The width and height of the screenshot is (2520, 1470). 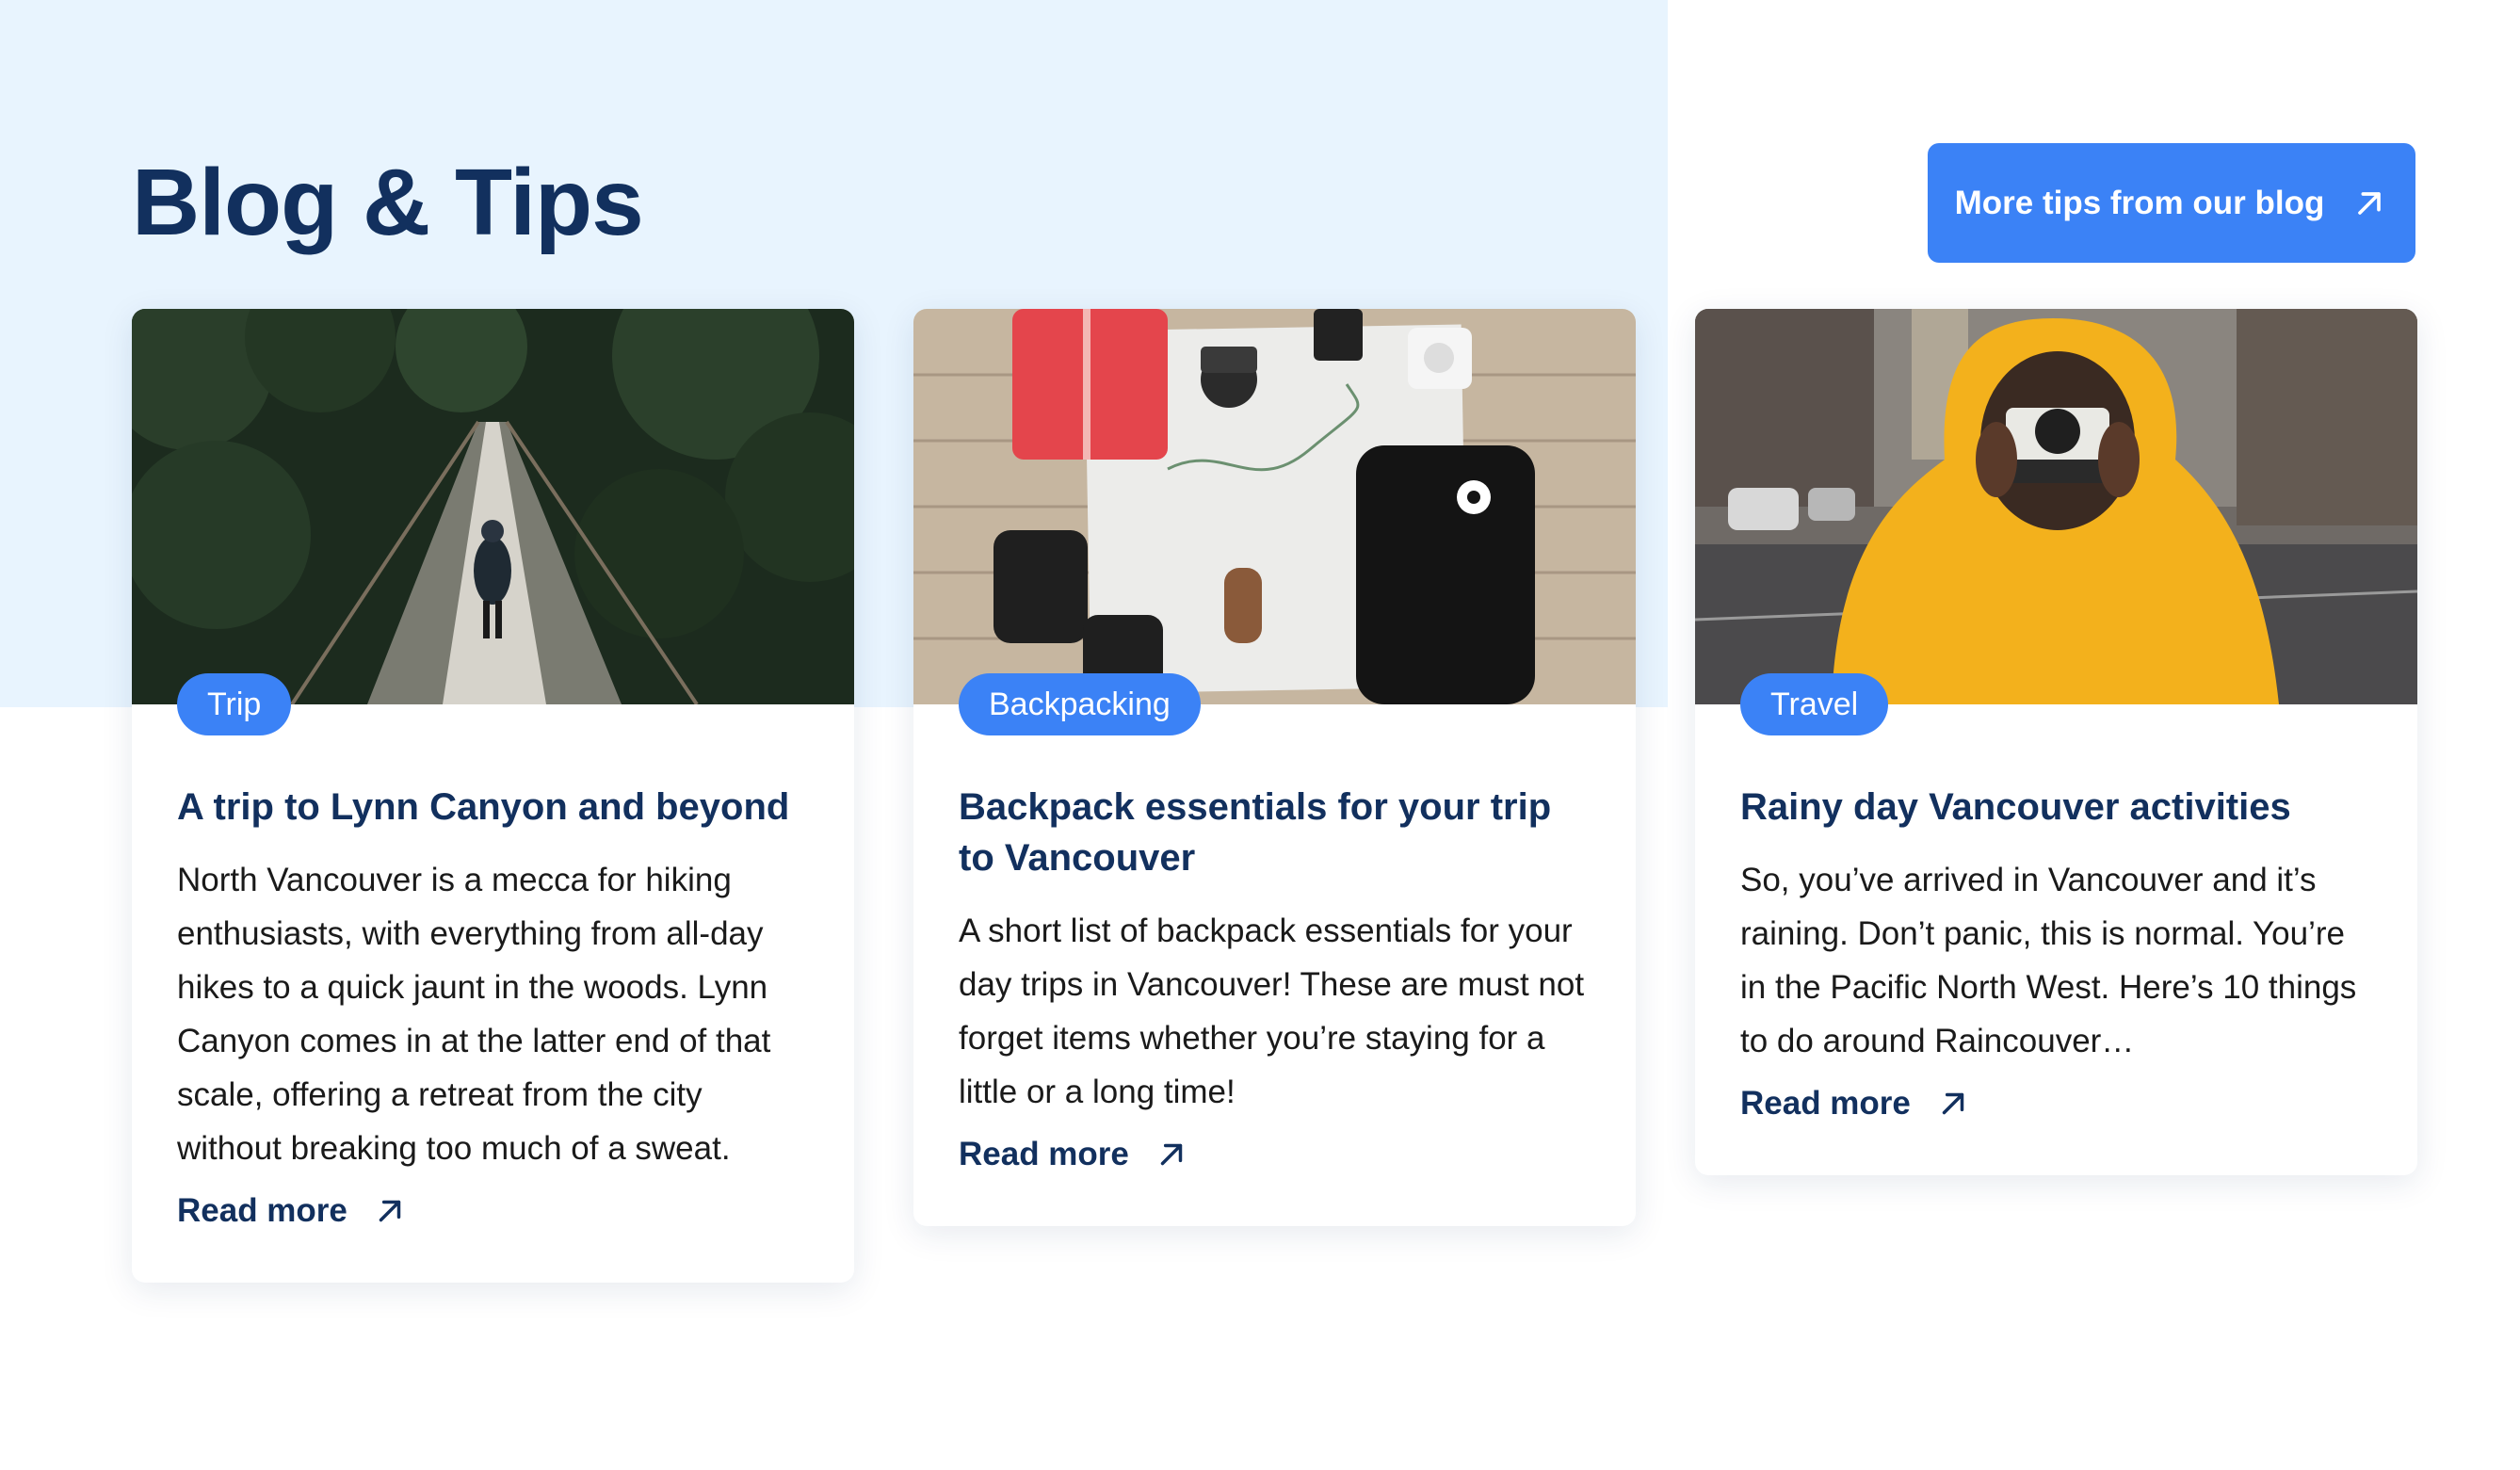 I want to click on yellow-raincoat-photographer-photo, so click(x=2056, y=506).